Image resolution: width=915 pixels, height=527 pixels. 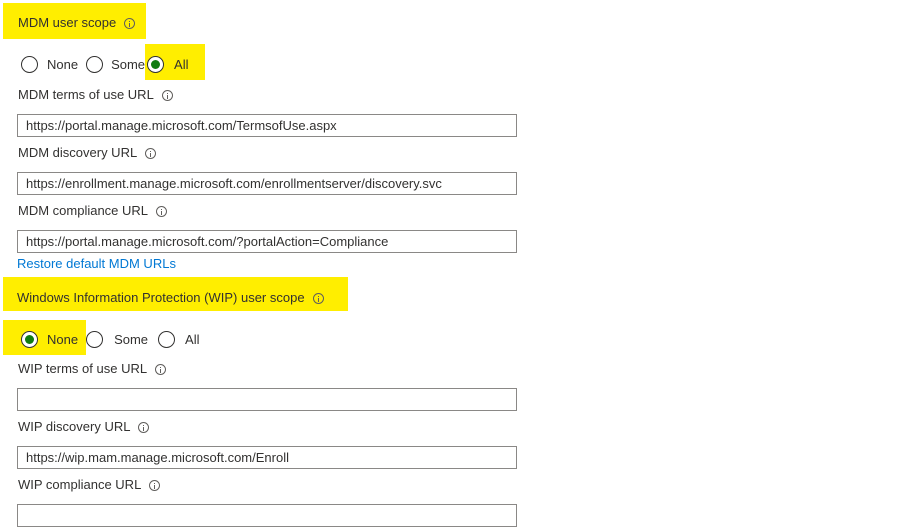 What do you see at coordinates (74, 426) in the screenshot?
I see `wip-discovery-text: WIP discovery URL` at bounding box center [74, 426].